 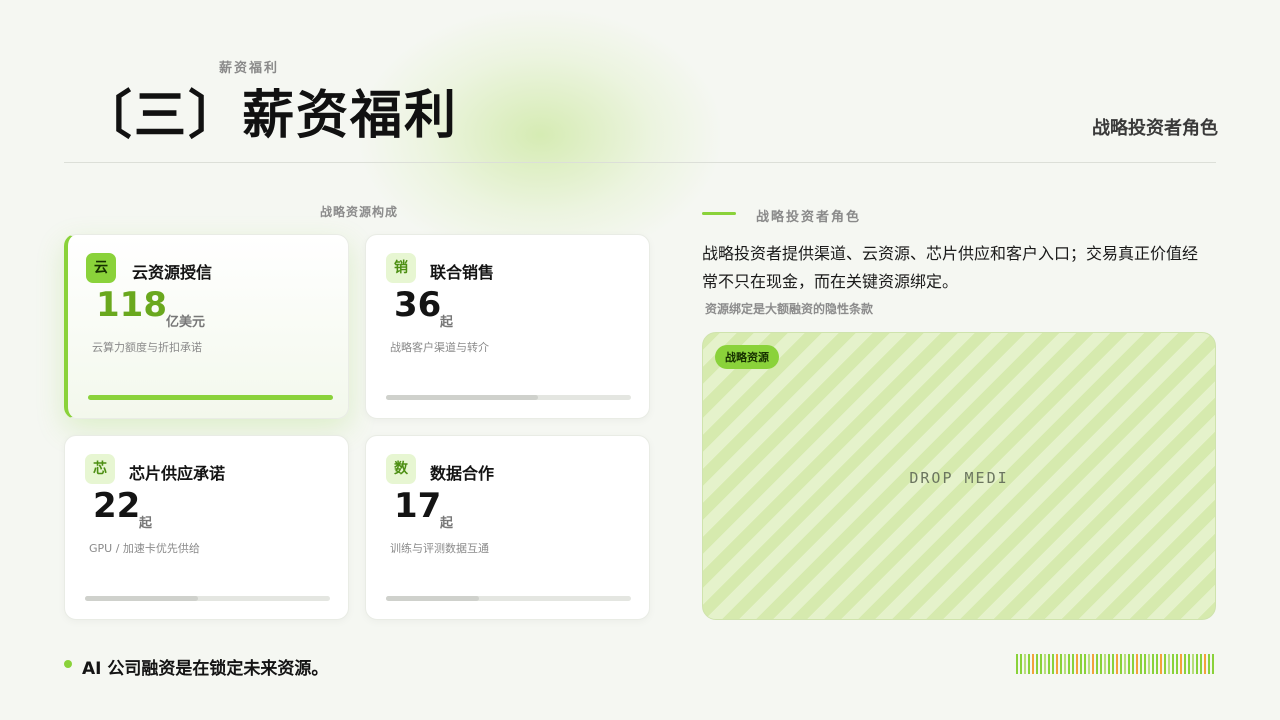 I want to click on card-joint-sales: 销 联合销售 36 起 战略客户渠道与转介, so click(x=507, y=326).